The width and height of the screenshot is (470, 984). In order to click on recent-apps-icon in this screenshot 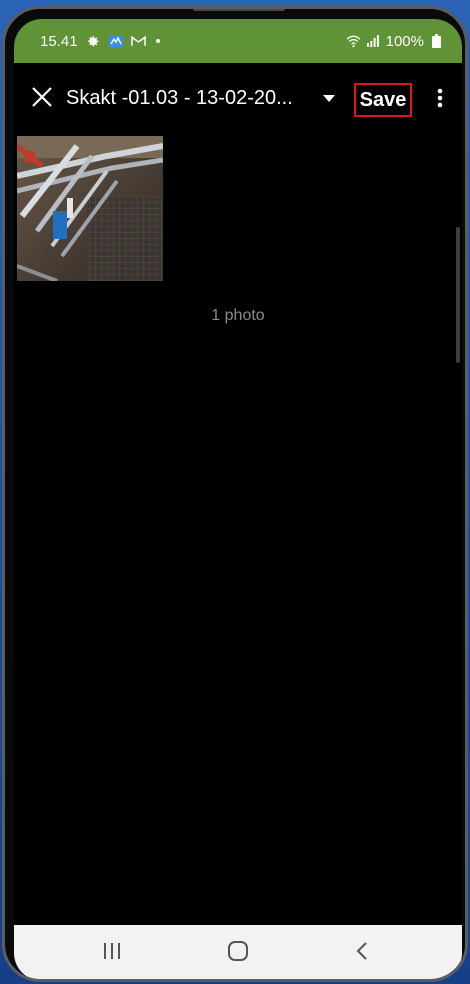, I will do `click(112, 953)`.